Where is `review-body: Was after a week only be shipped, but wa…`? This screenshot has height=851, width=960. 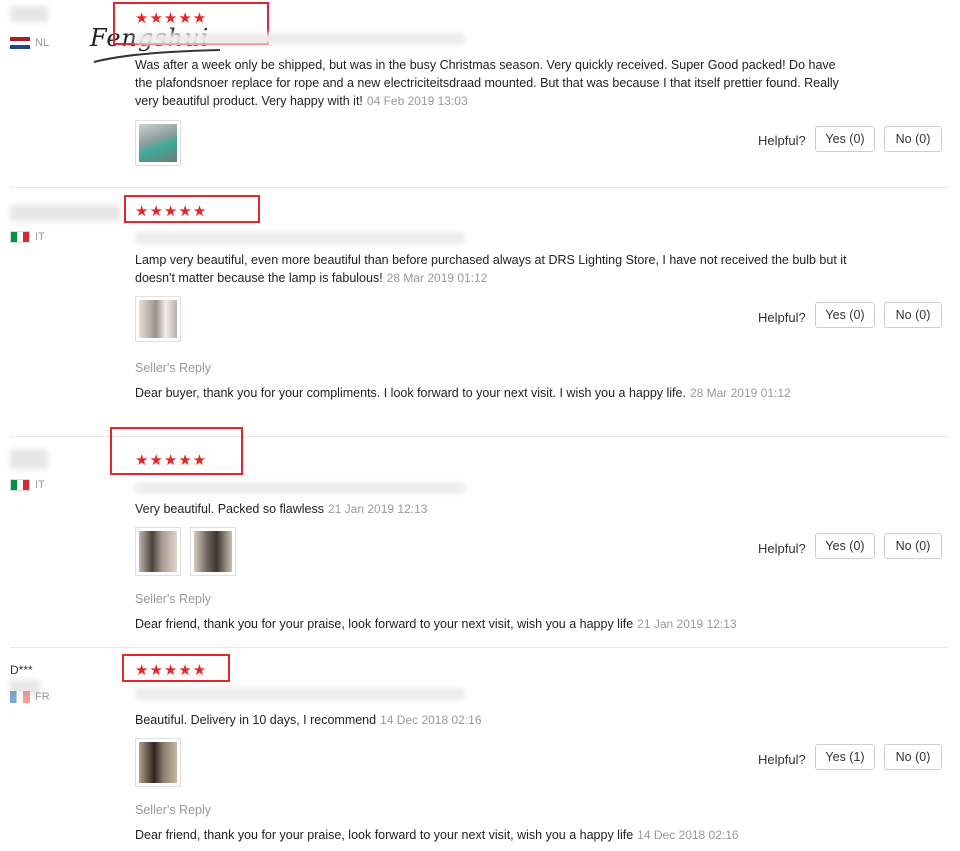
review-body: Was after a week only be shipped, but wa… is located at coordinates (487, 83).